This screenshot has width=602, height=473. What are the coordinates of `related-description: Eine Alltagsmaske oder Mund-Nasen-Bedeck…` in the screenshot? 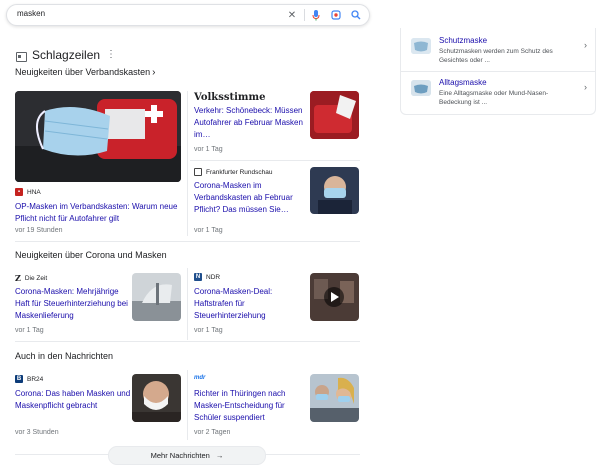 It's located at (494, 98).